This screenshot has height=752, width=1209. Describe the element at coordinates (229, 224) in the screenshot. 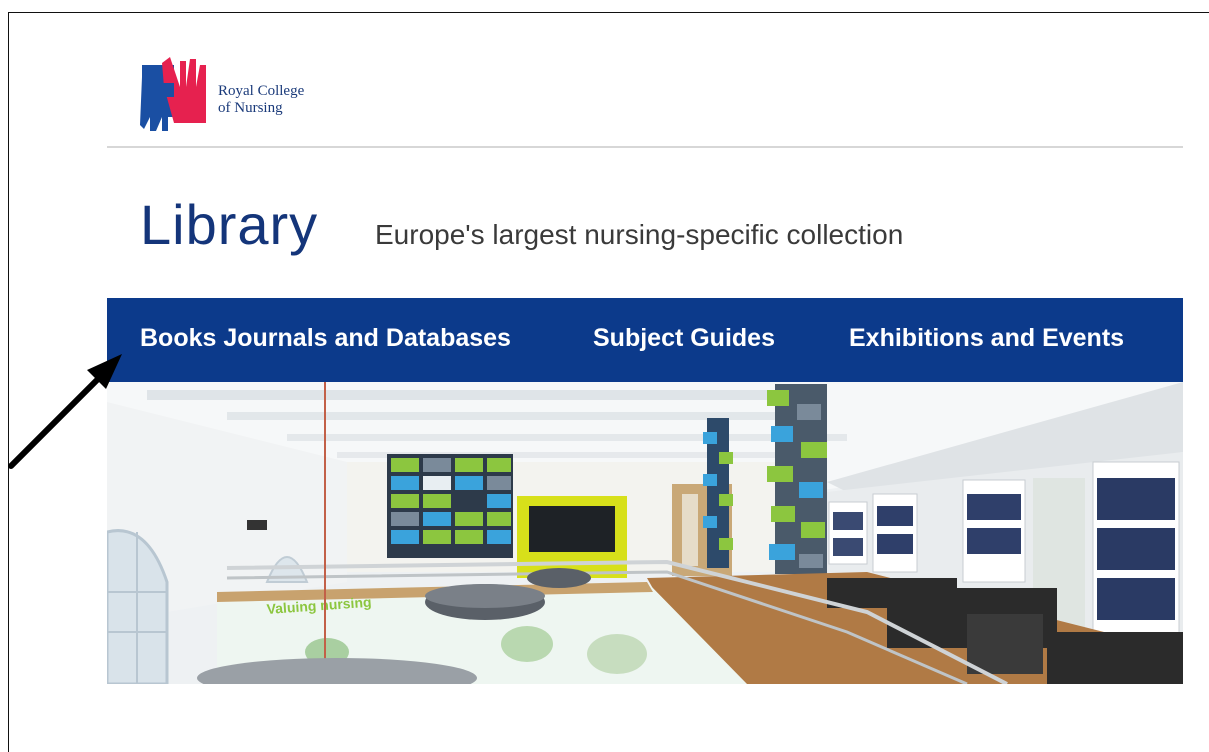

I see `page-title: Library` at that location.